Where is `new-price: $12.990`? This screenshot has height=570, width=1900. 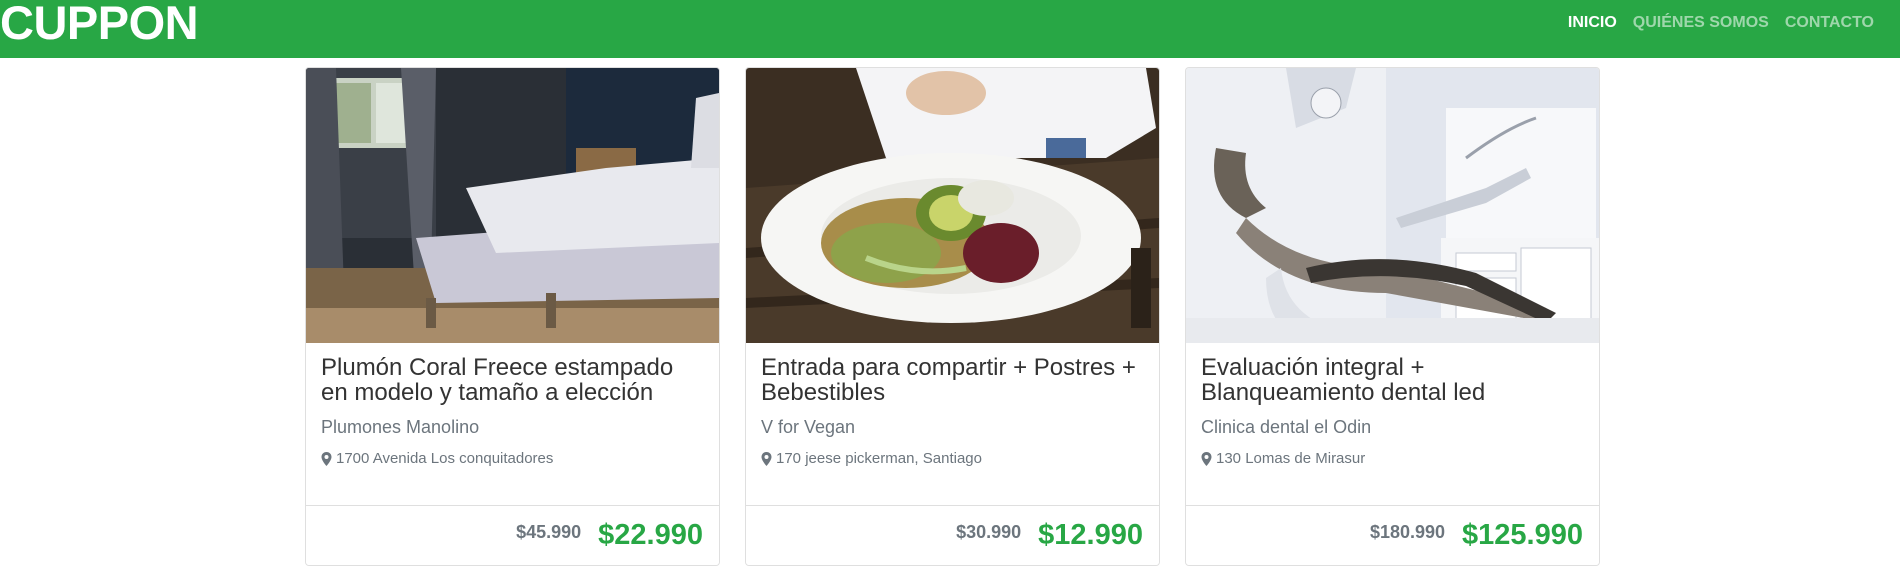
new-price: $12.990 is located at coordinates (1090, 535).